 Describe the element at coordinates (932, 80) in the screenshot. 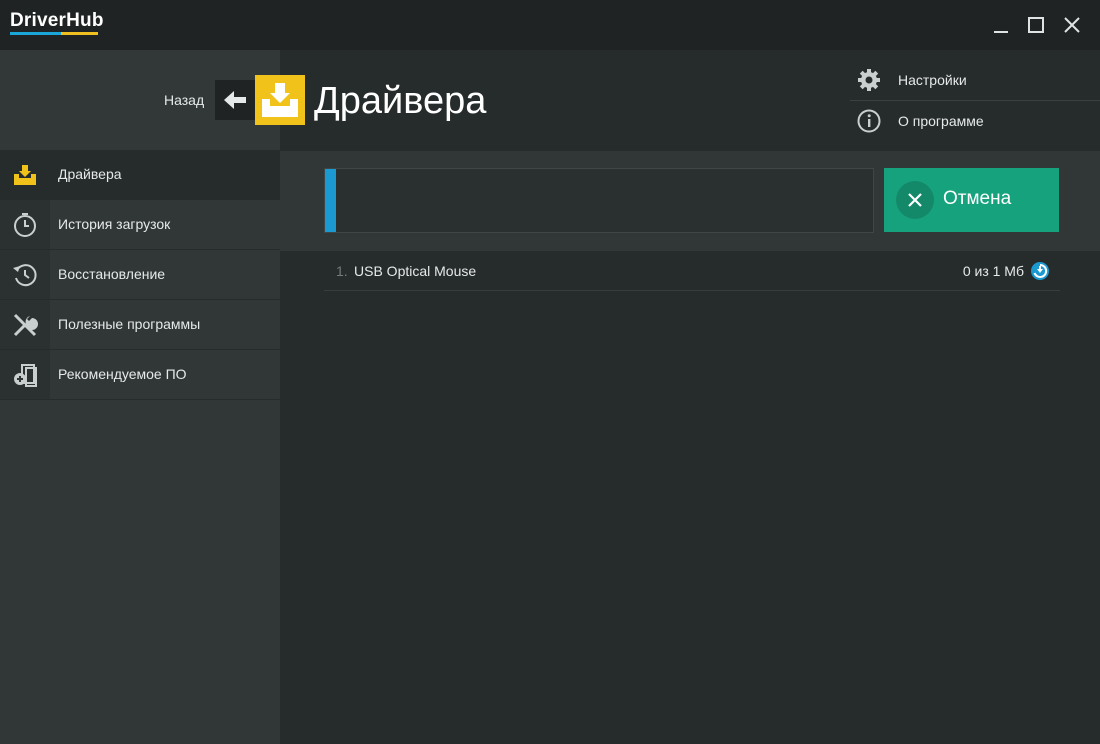

I see `settings-label: Настройки` at that location.